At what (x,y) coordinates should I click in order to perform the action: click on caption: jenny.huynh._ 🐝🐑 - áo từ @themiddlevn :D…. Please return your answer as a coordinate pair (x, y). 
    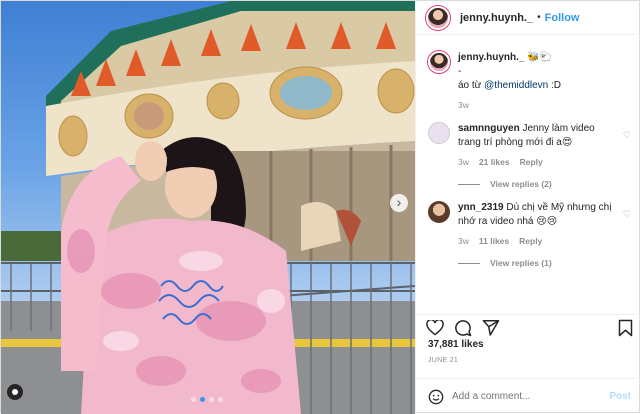
    Looking at the image, I should click on (528, 80).